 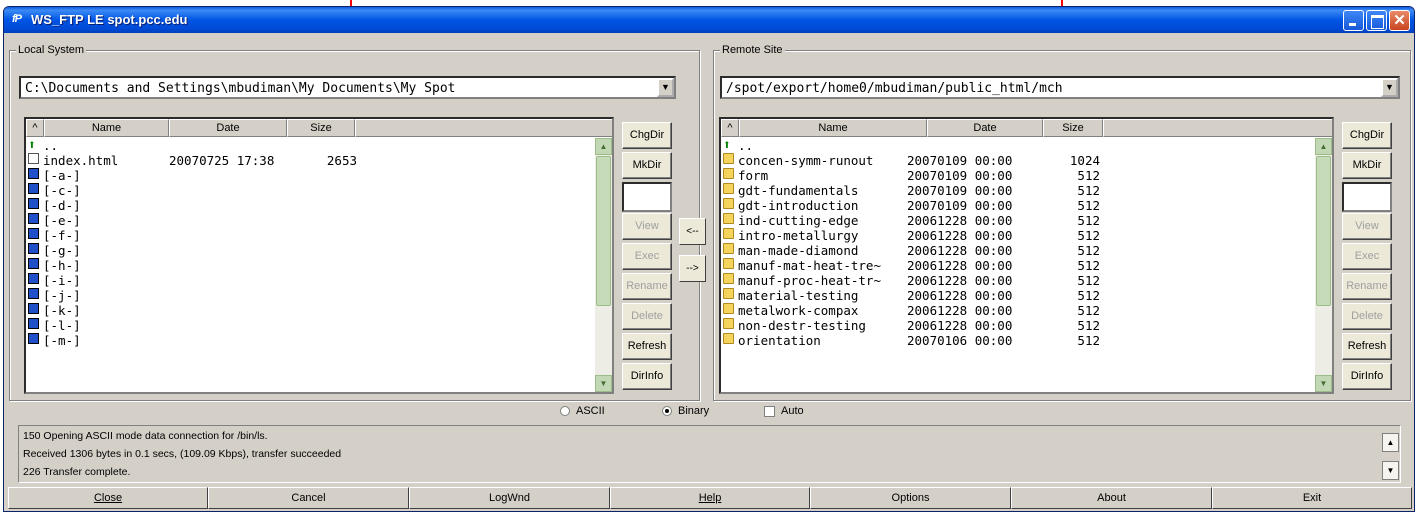 I want to click on remote-scrollbar: ▲ ▼, so click(x=1323, y=265).